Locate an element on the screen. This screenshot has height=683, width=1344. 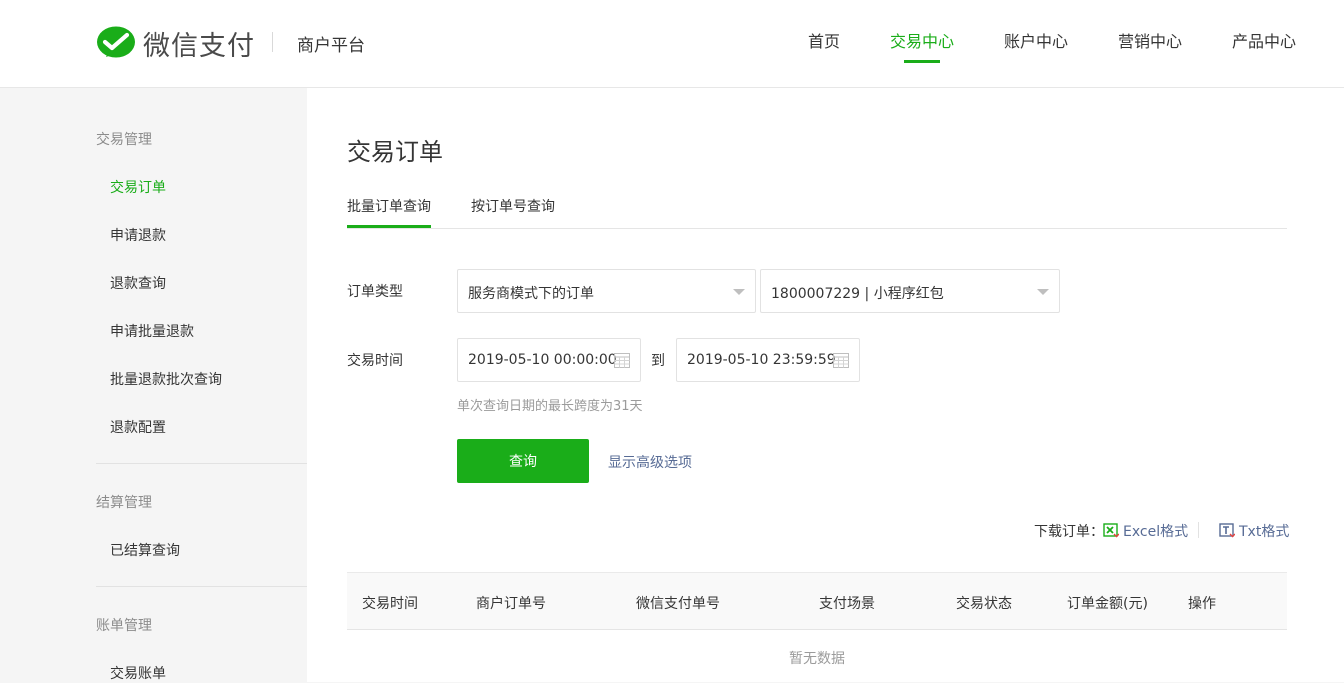
order-type-value: 服务商模式下的订单 is located at coordinates (531, 294).